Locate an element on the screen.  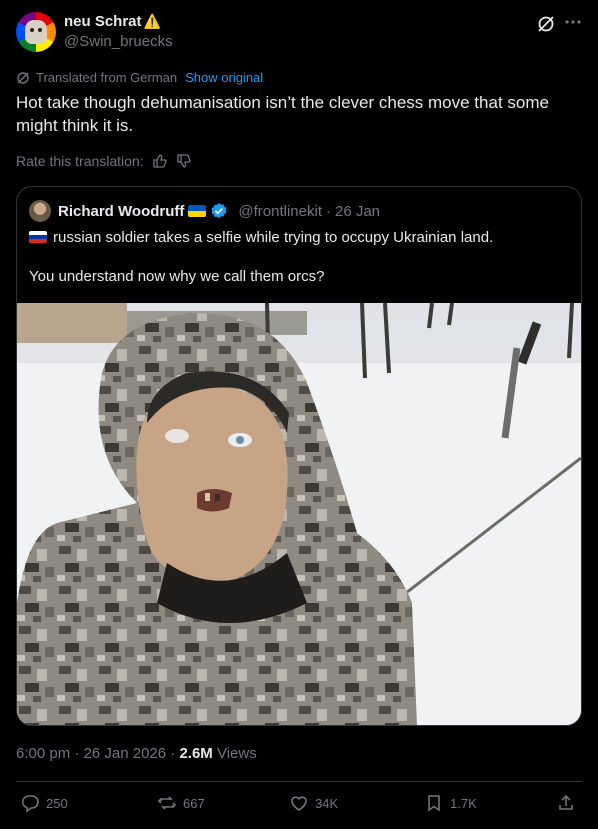
bookmark-button: 1.7K is located at coordinates (450, 803).